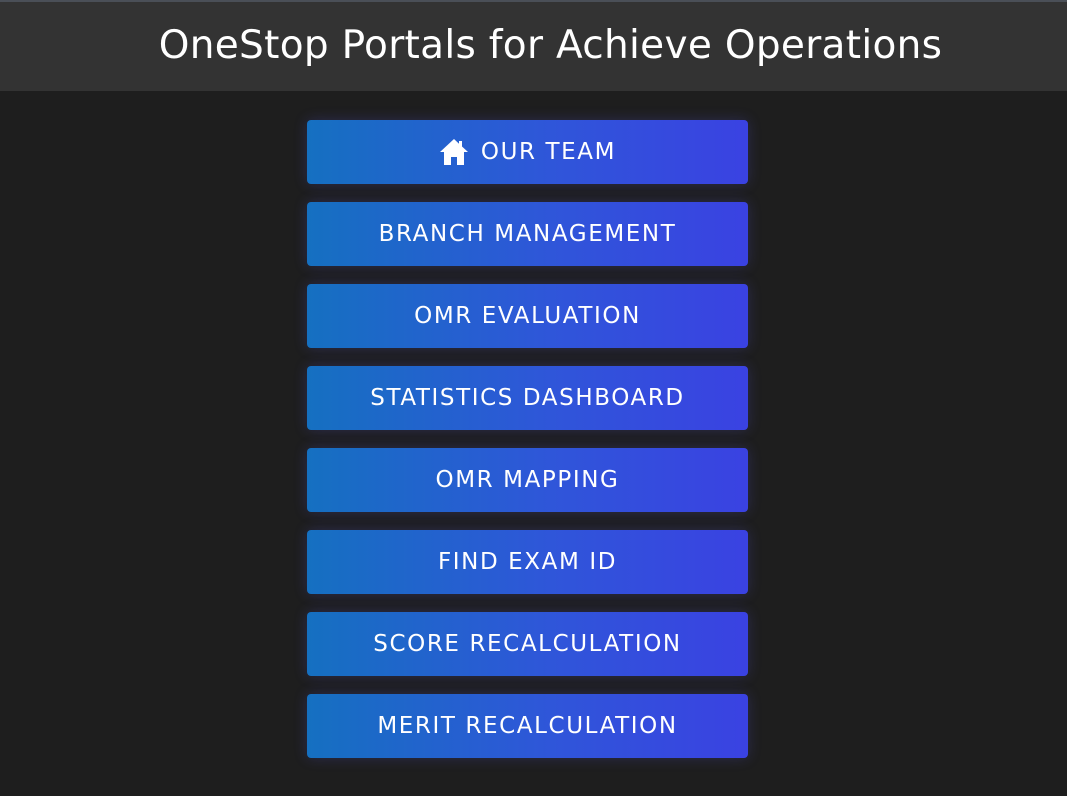  I want to click on find-exam-id-button: FIND EXAM ID, so click(527, 562).